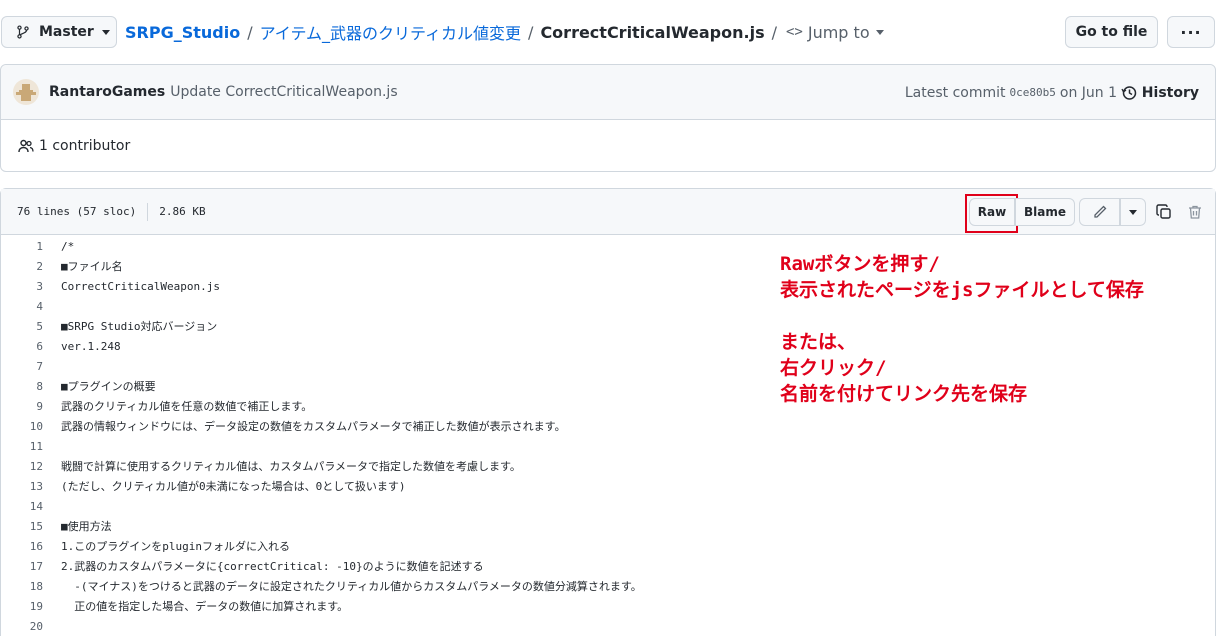  Describe the element at coordinates (22, 566) in the screenshot. I see `line-number: 17` at that location.